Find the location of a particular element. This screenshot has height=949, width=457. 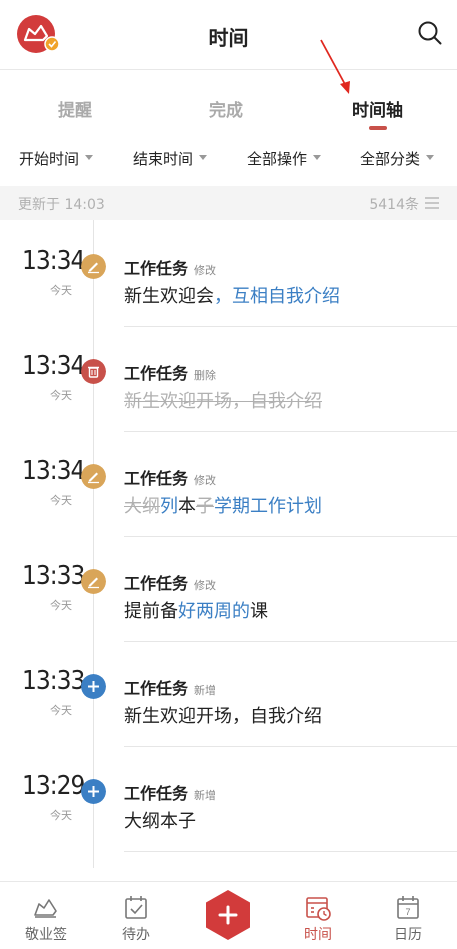

desc-segment: 子 is located at coordinates (205, 506).